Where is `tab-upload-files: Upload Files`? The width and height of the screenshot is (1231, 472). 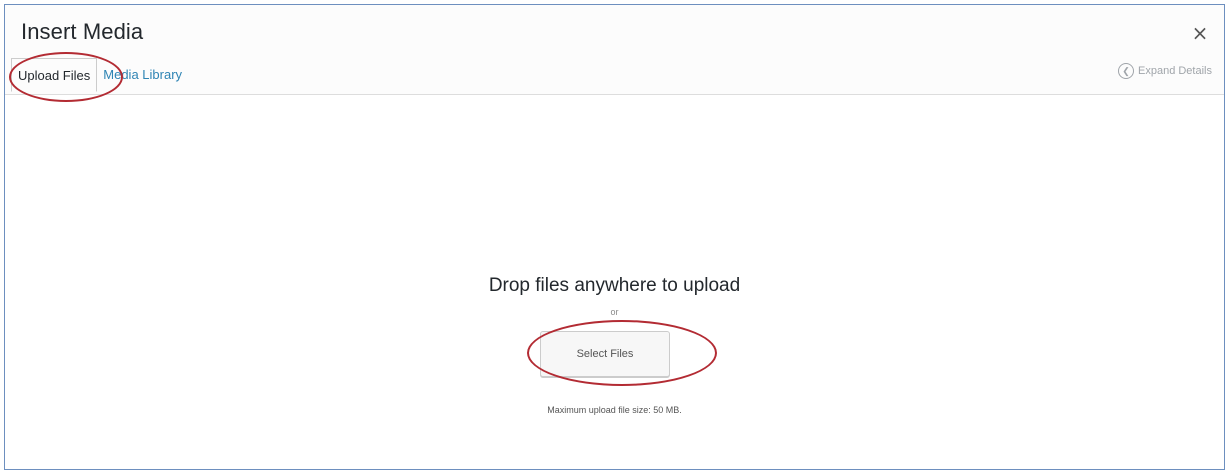
tab-upload-files: Upload Files is located at coordinates (54, 75).